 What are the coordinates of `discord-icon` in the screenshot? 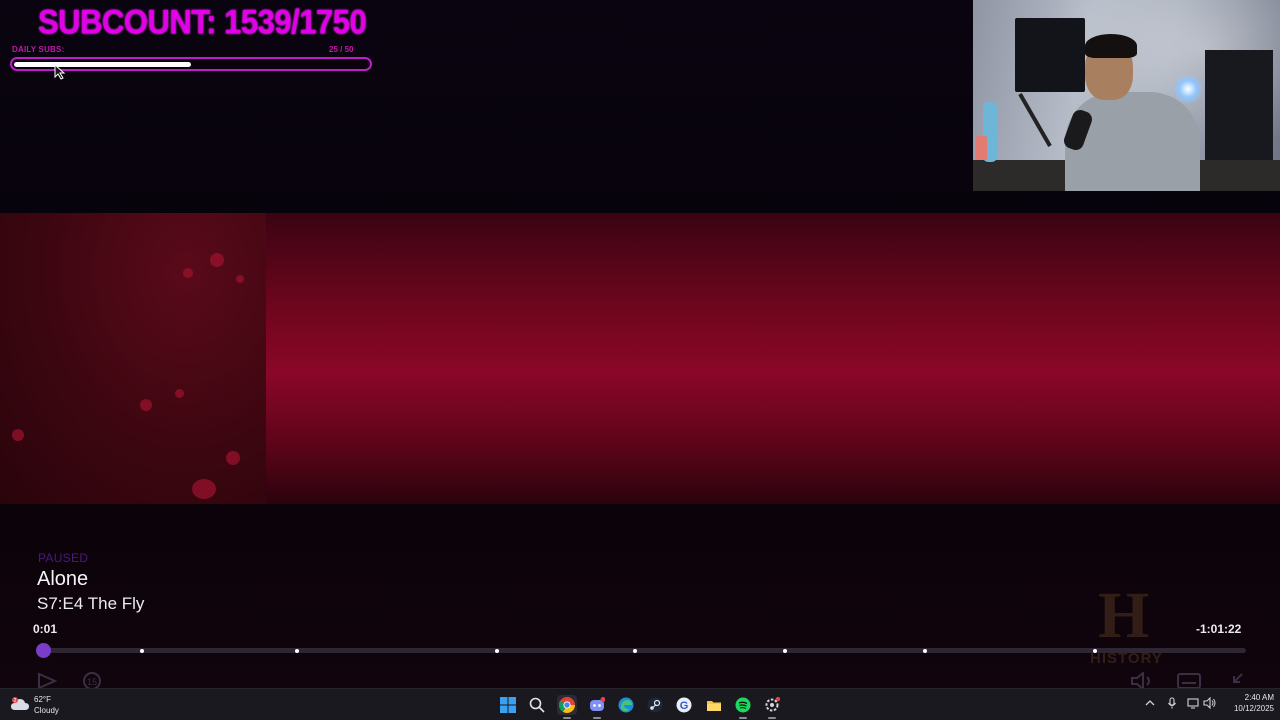 It's located at (597, 704).